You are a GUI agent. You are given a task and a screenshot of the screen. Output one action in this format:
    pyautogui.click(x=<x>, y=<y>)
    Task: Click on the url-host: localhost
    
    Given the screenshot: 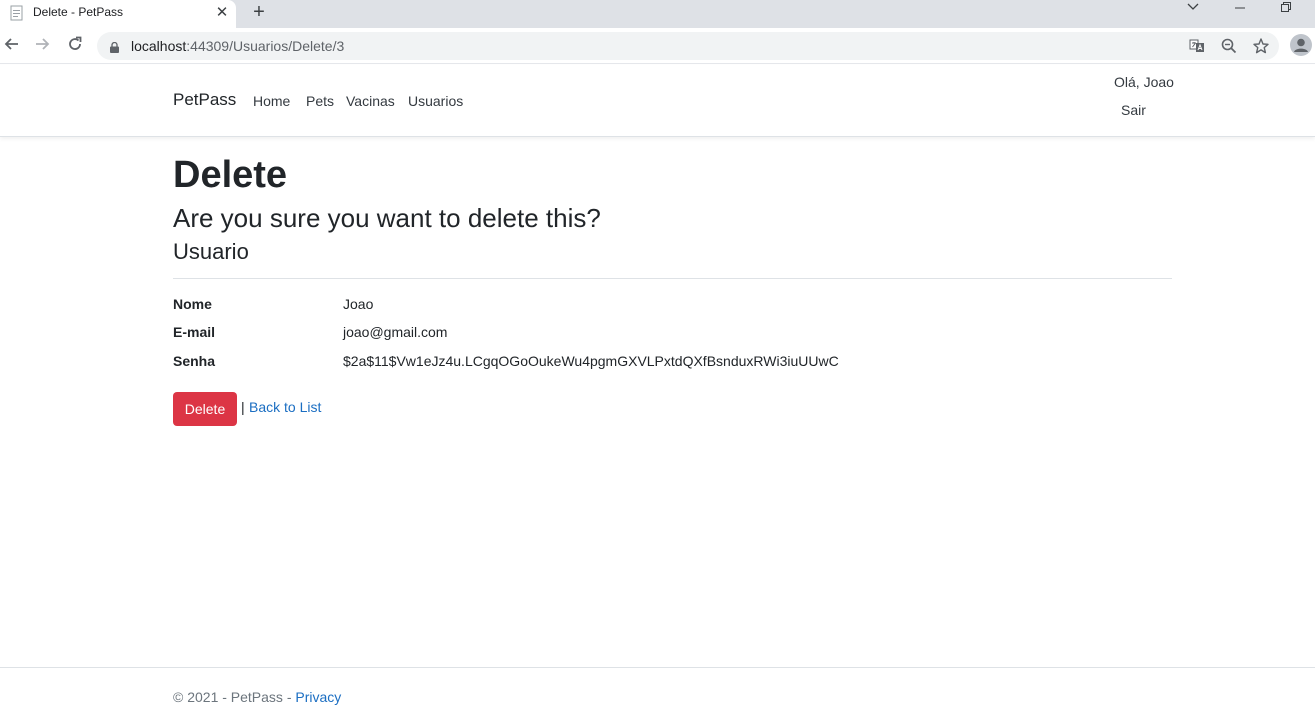 What is the action you would take?
    pyautogui.click(x=159, y=46)
    